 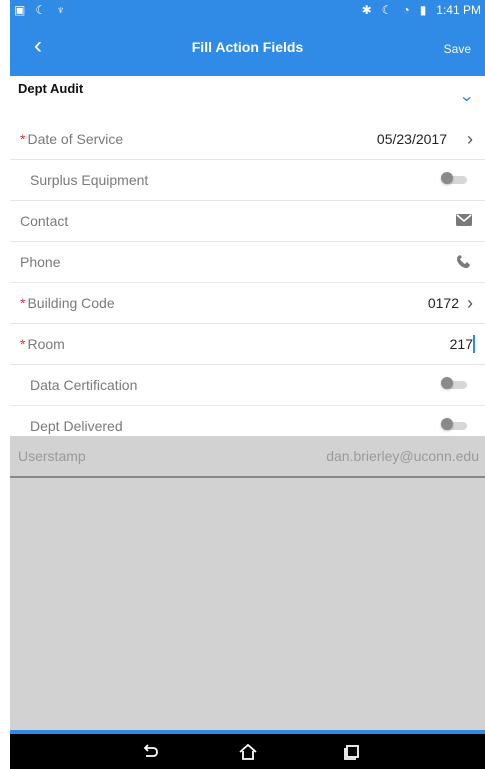 What do you see at coordinates (443, 303) in the screenshot?
I see `building-code-value: 0172` at bounding box center [443, 303].